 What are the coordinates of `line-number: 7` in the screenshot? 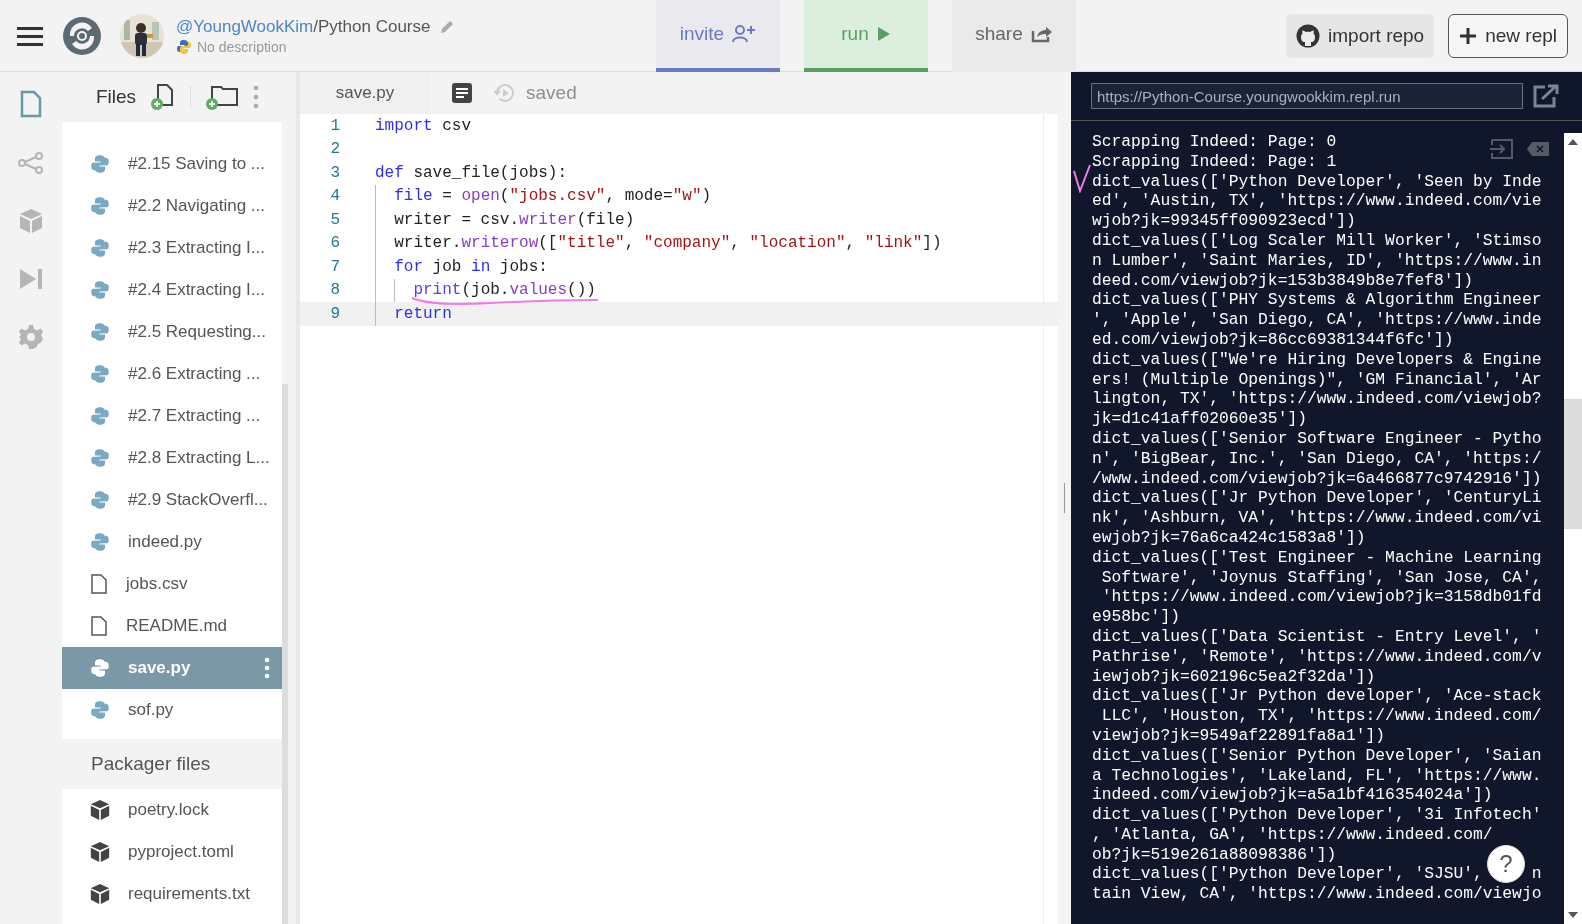 It's located at (334, 266).